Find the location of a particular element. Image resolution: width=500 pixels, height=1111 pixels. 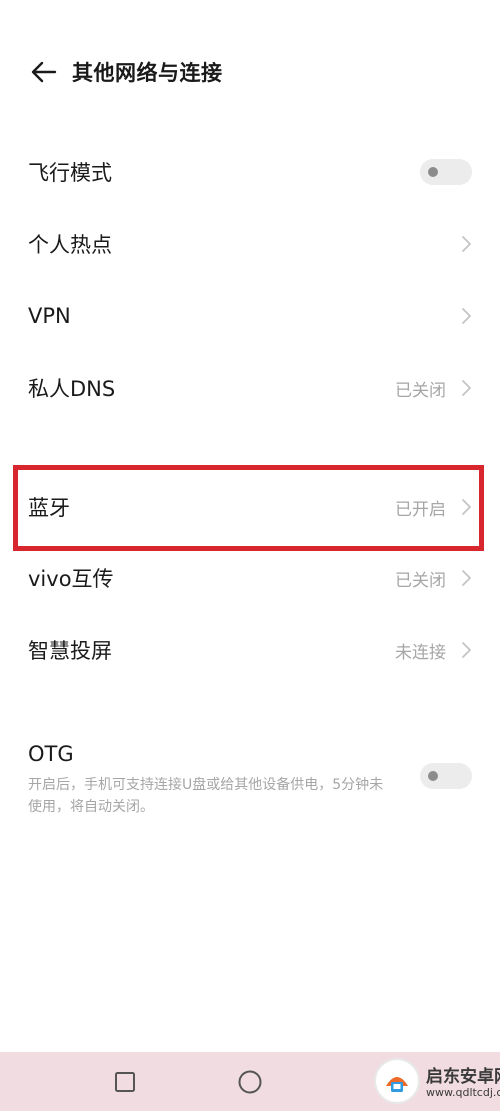

airplane-mode-toggle is located at coordinates (446, 172).